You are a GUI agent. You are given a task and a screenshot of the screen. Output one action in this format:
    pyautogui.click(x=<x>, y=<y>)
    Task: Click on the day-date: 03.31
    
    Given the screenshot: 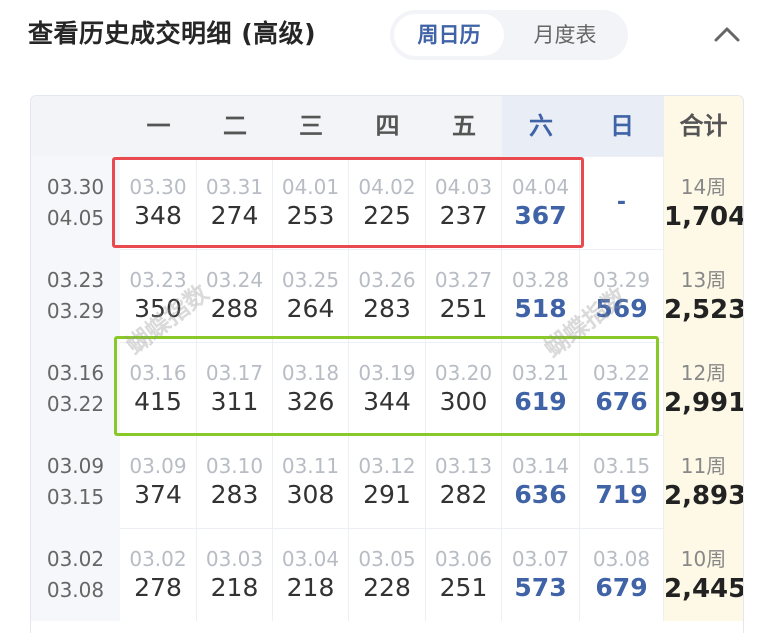 What is the action you would take?
    pyautogui.click(x=234, y=187)
    